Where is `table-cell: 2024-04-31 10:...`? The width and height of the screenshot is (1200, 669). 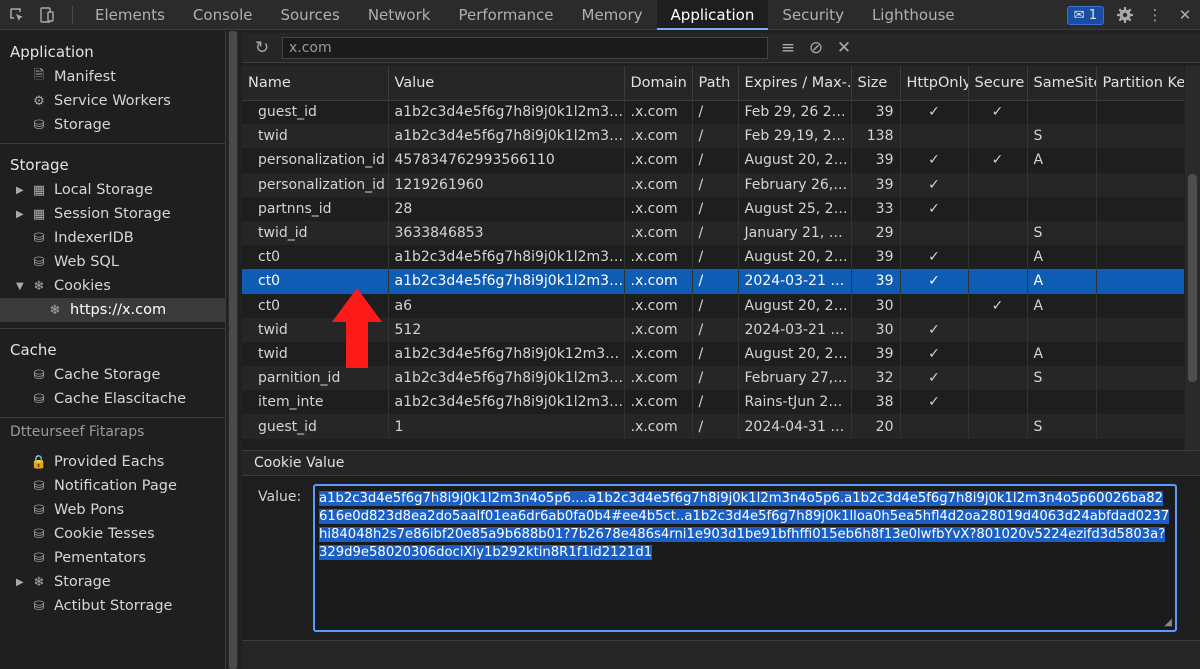 table-cell: 2024-04-31 10:... is located at coordinates (795, 426).